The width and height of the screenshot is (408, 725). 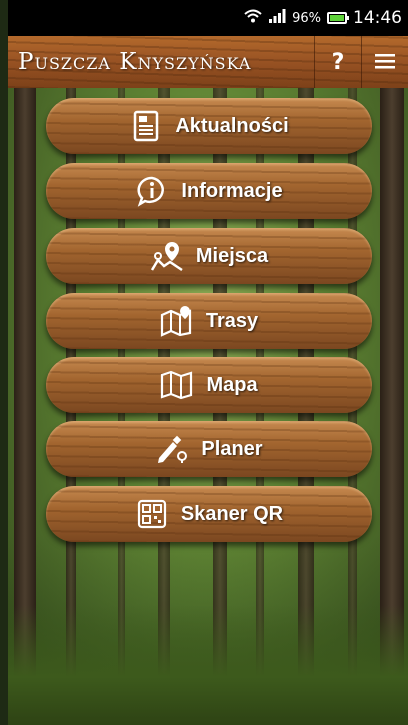 What do you see at coordinates (135, 62) in the screenshot?
I see `app-title: Puszcza Knyszyńska` at bounding box center [135, 62].